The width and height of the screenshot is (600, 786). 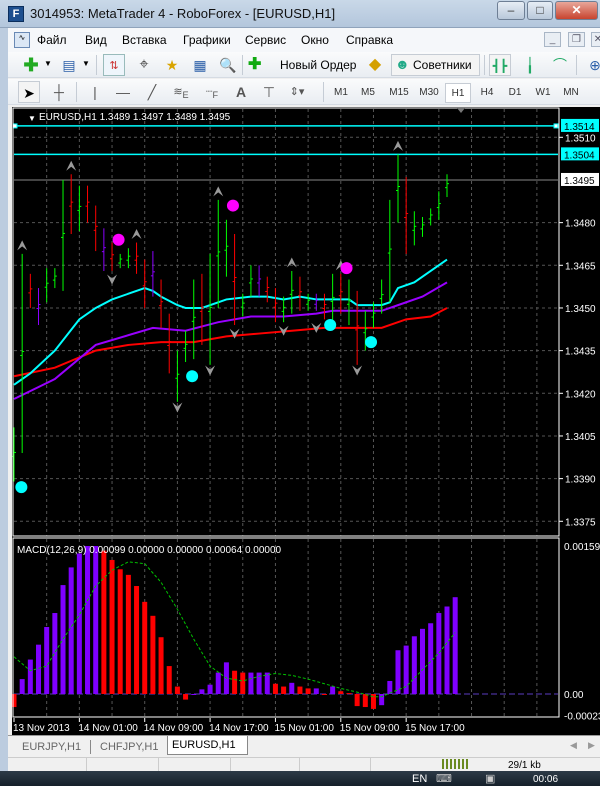 I want to click on timeframe-w1: W1, so click(x=543, y=93).